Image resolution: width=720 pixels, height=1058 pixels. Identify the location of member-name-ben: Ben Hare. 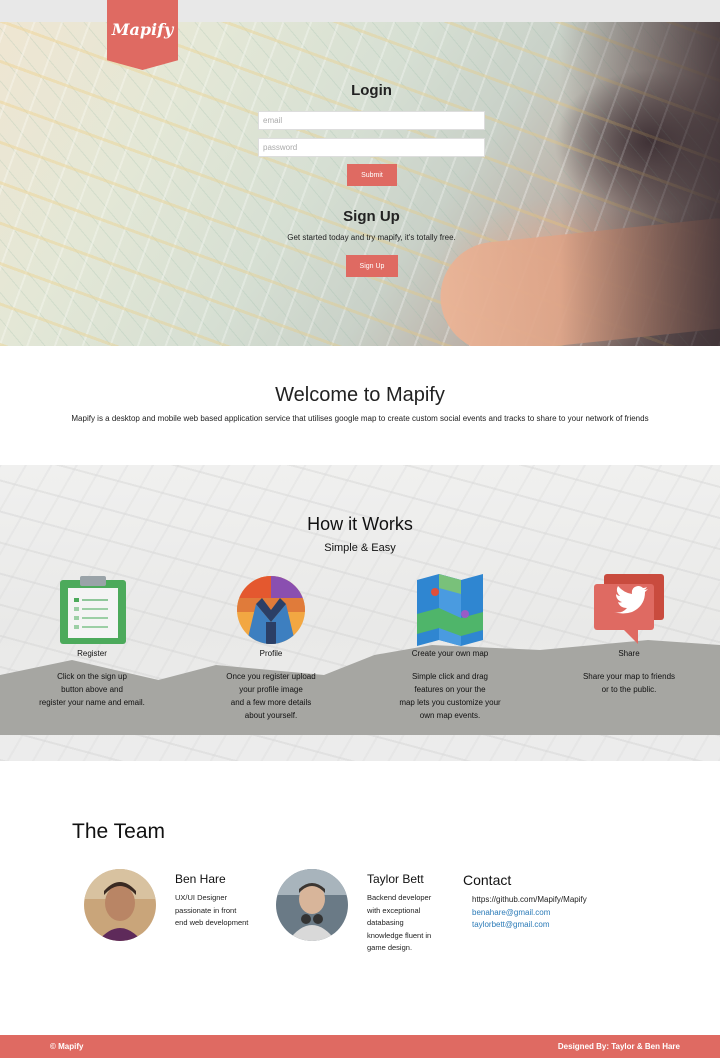
(200, 879).